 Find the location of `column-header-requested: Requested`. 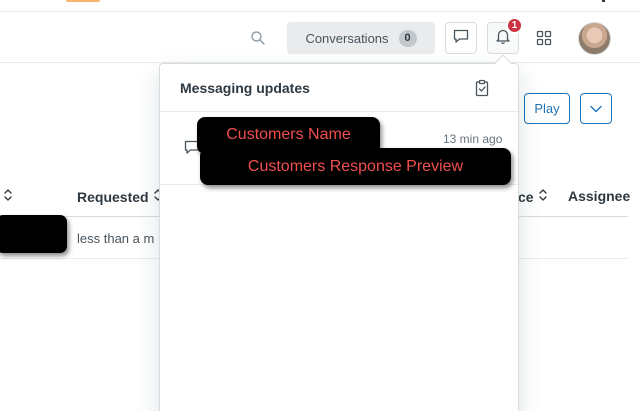

column-header-requested: Requested is located at coordinates (120, 196).